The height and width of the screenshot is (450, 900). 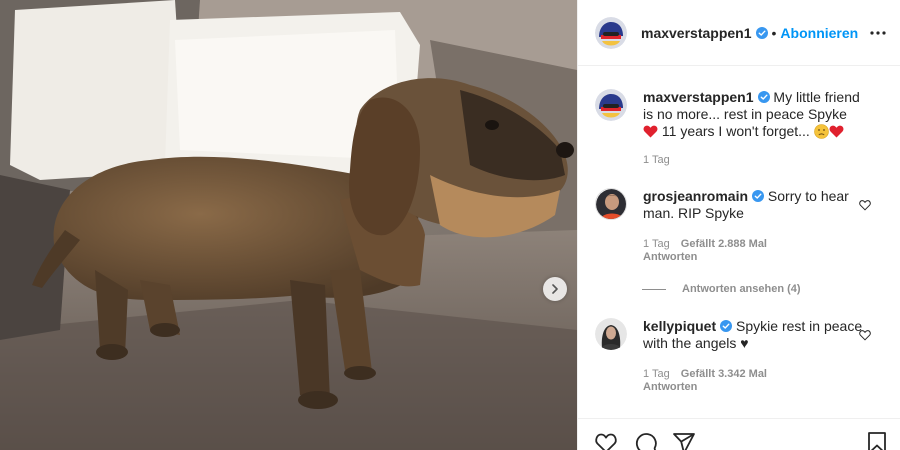 What do you see at coordinates (753, 251) in the screenshot?
I see `comment-meta: 1 Tag Gefällt 2.888 Mal Antworten` at bounding box center [753, 251].